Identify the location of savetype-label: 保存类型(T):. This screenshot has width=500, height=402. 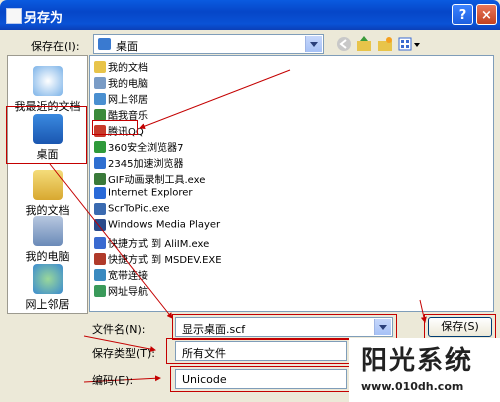
(124, 353).